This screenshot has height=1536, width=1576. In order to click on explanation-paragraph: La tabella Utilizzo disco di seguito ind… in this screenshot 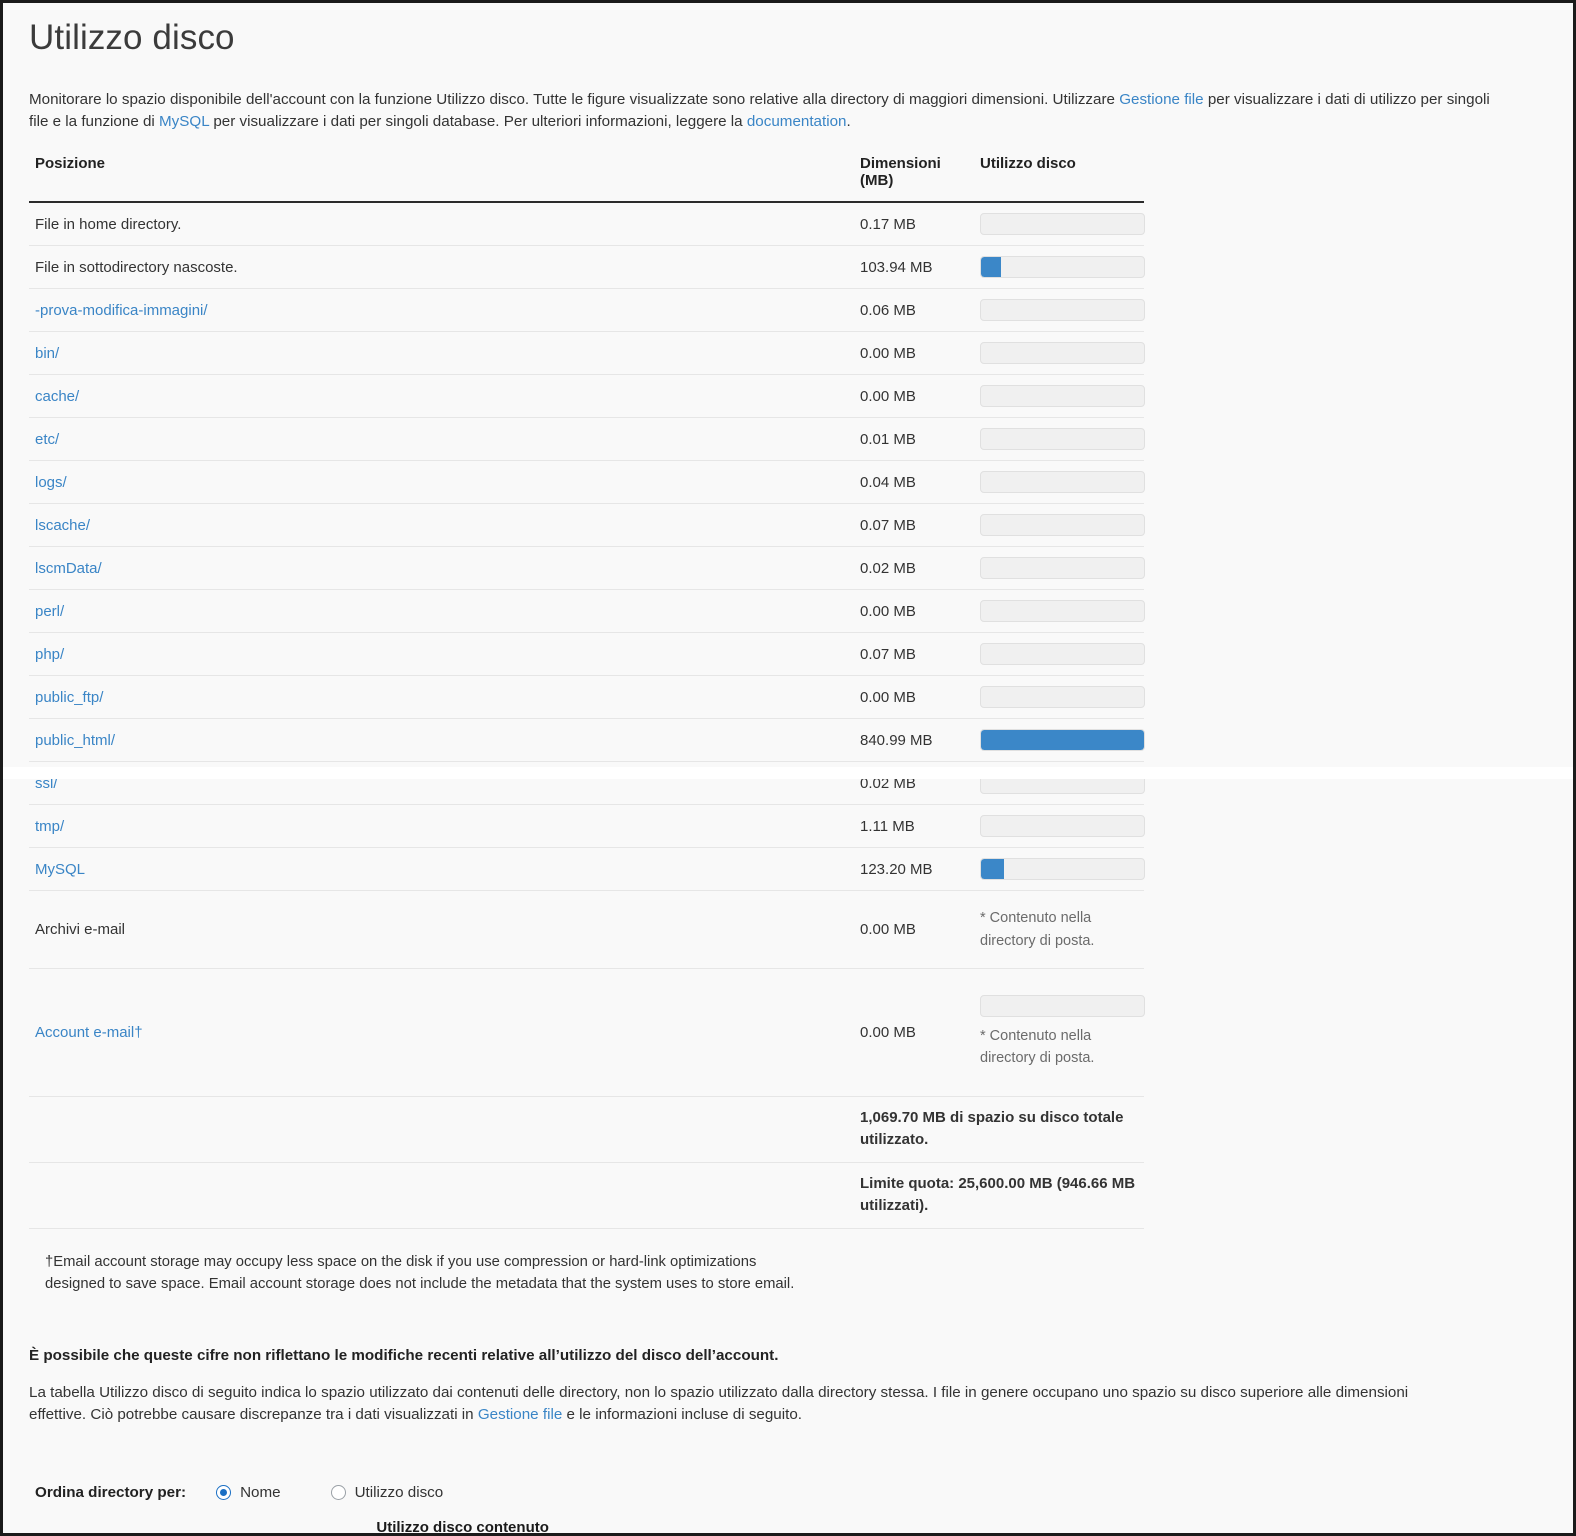, I will do `click(741, 1404)`.